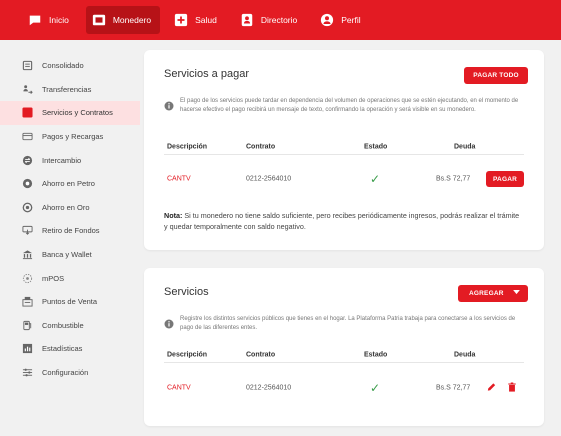 The height and width of the screenshot is (436, 561). Describe the element at coordinates (27, 183) in the screenshot. I see `petro-icon` at that location.